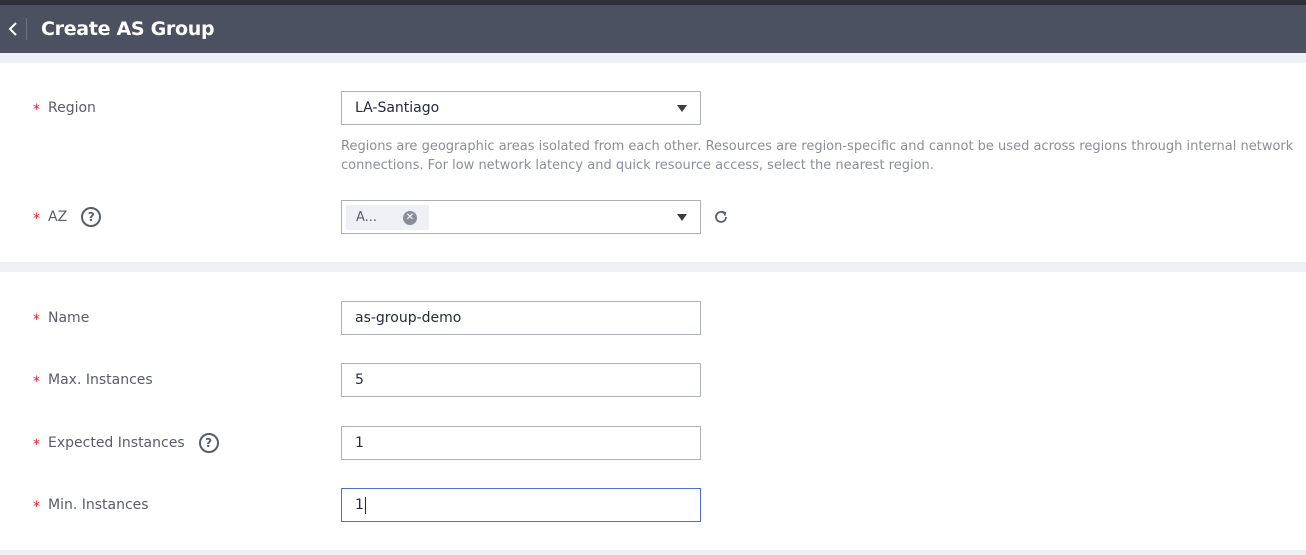 Image resolution: width=1306 pixels, height=555 pixels. Describe the element at coordinates (69, 318) in the screenshot. I see `name-label-text: Name` at that location.